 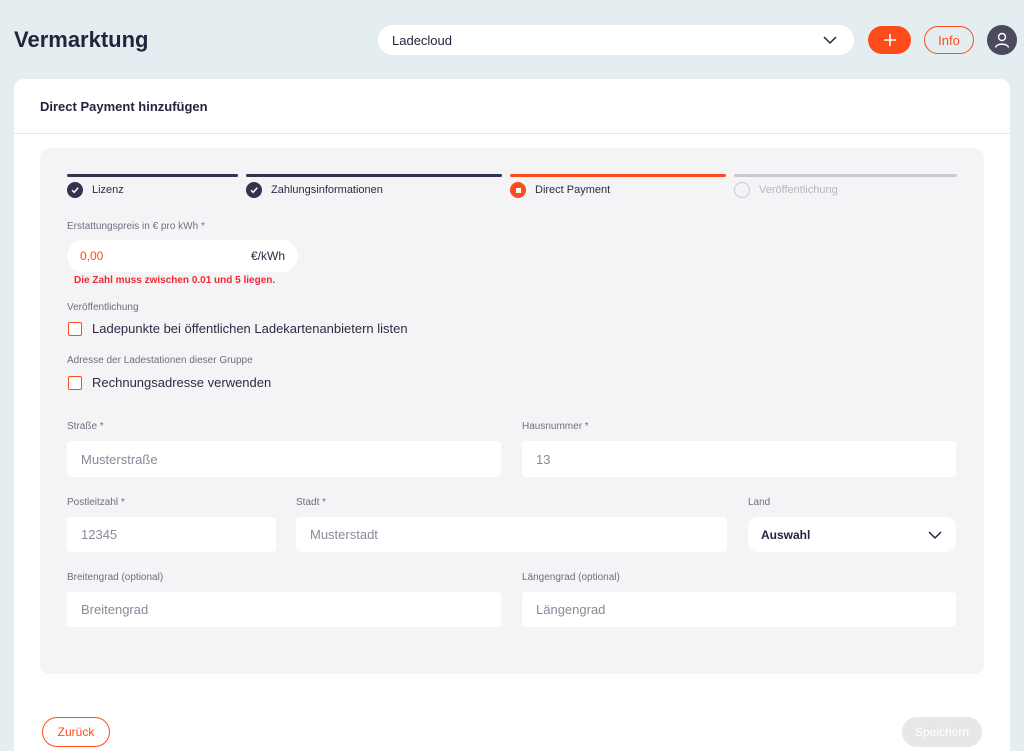 What do you see at coordinates (75, 328) in the screenshot?
I see `publication-checkbox` at bounding box center [75, 328].